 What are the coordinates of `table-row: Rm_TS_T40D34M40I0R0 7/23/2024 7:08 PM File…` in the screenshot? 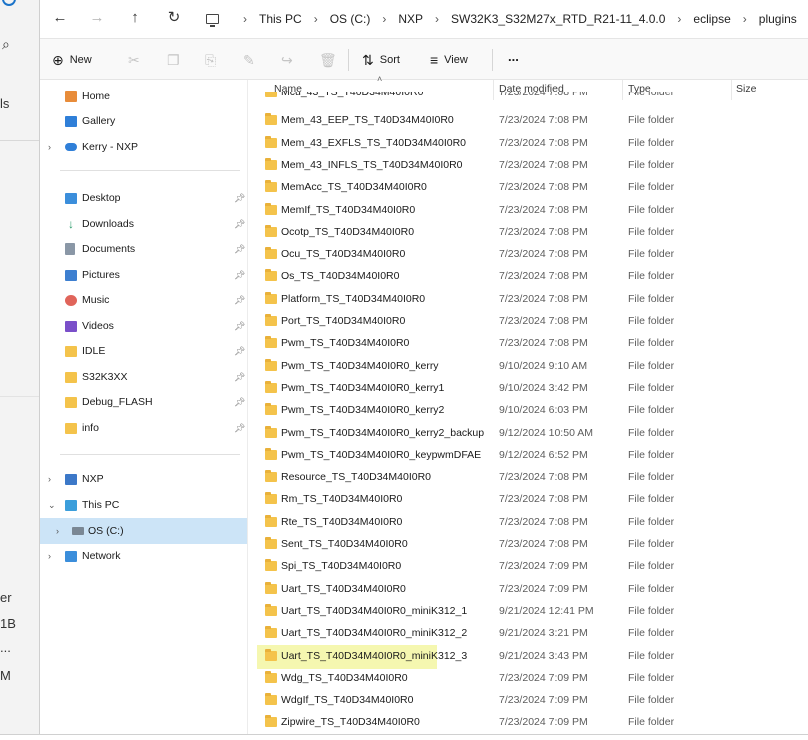 It's located at (528, 499).